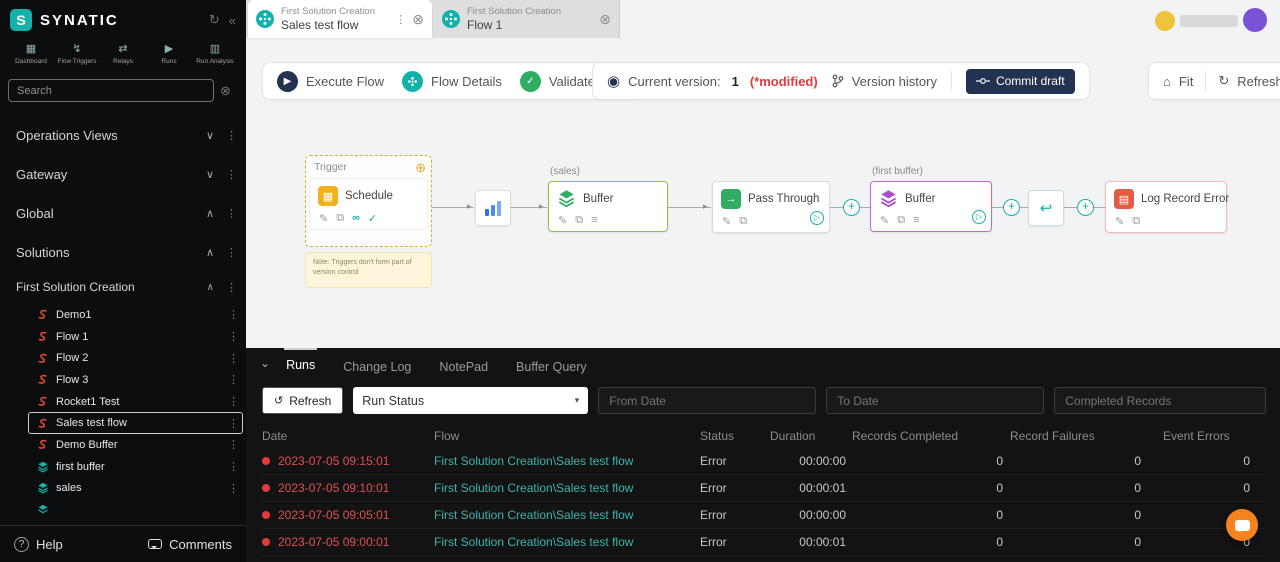  Describe the element at coordinates (135, 315) in the screenshot. I see `sidebar-item-demo1: Demo1 ⋮` at that location.